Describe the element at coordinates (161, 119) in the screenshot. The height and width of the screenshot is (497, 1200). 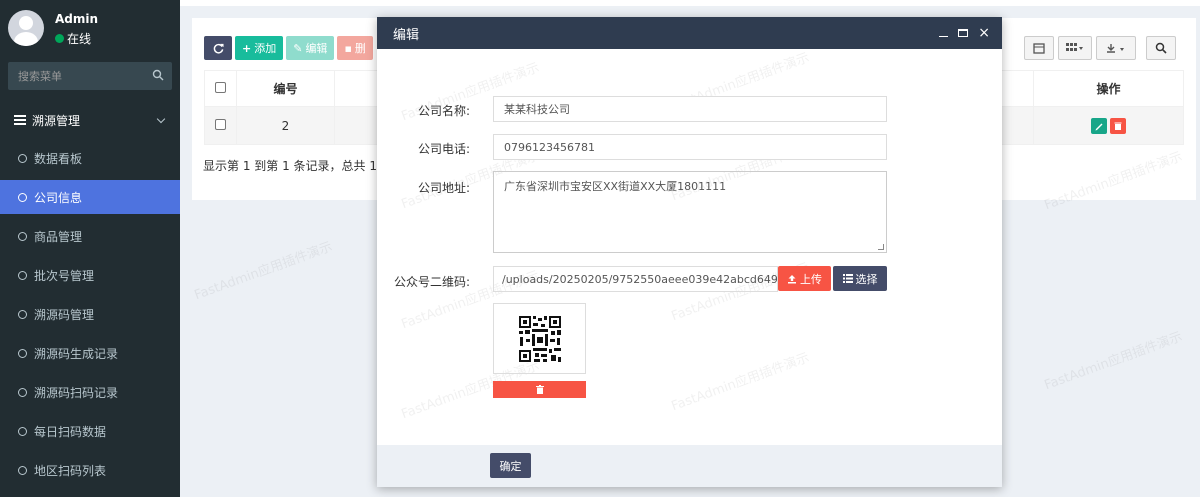
I see `chevron-down-icon` at that location.